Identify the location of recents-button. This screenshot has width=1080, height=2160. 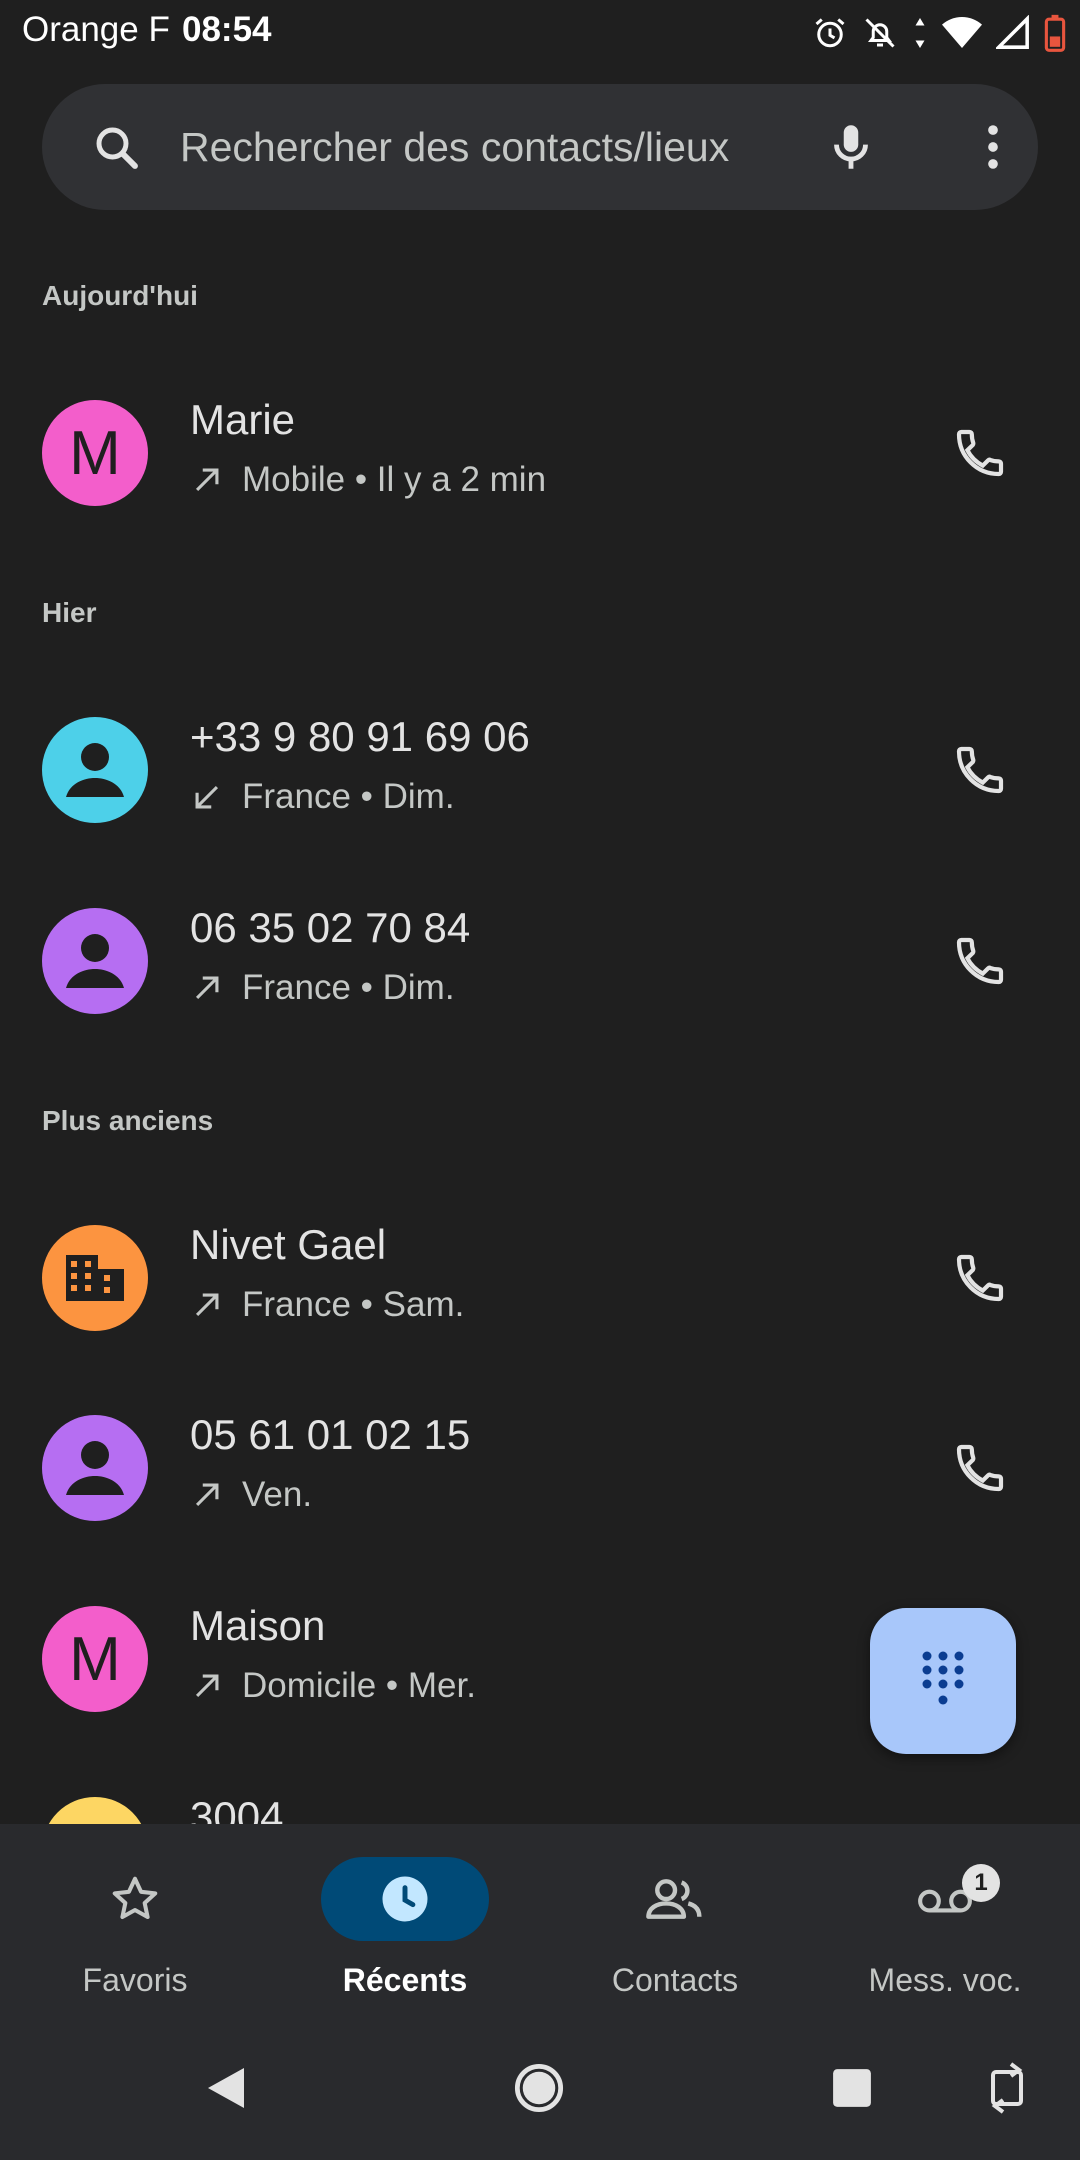
(852, 2088).